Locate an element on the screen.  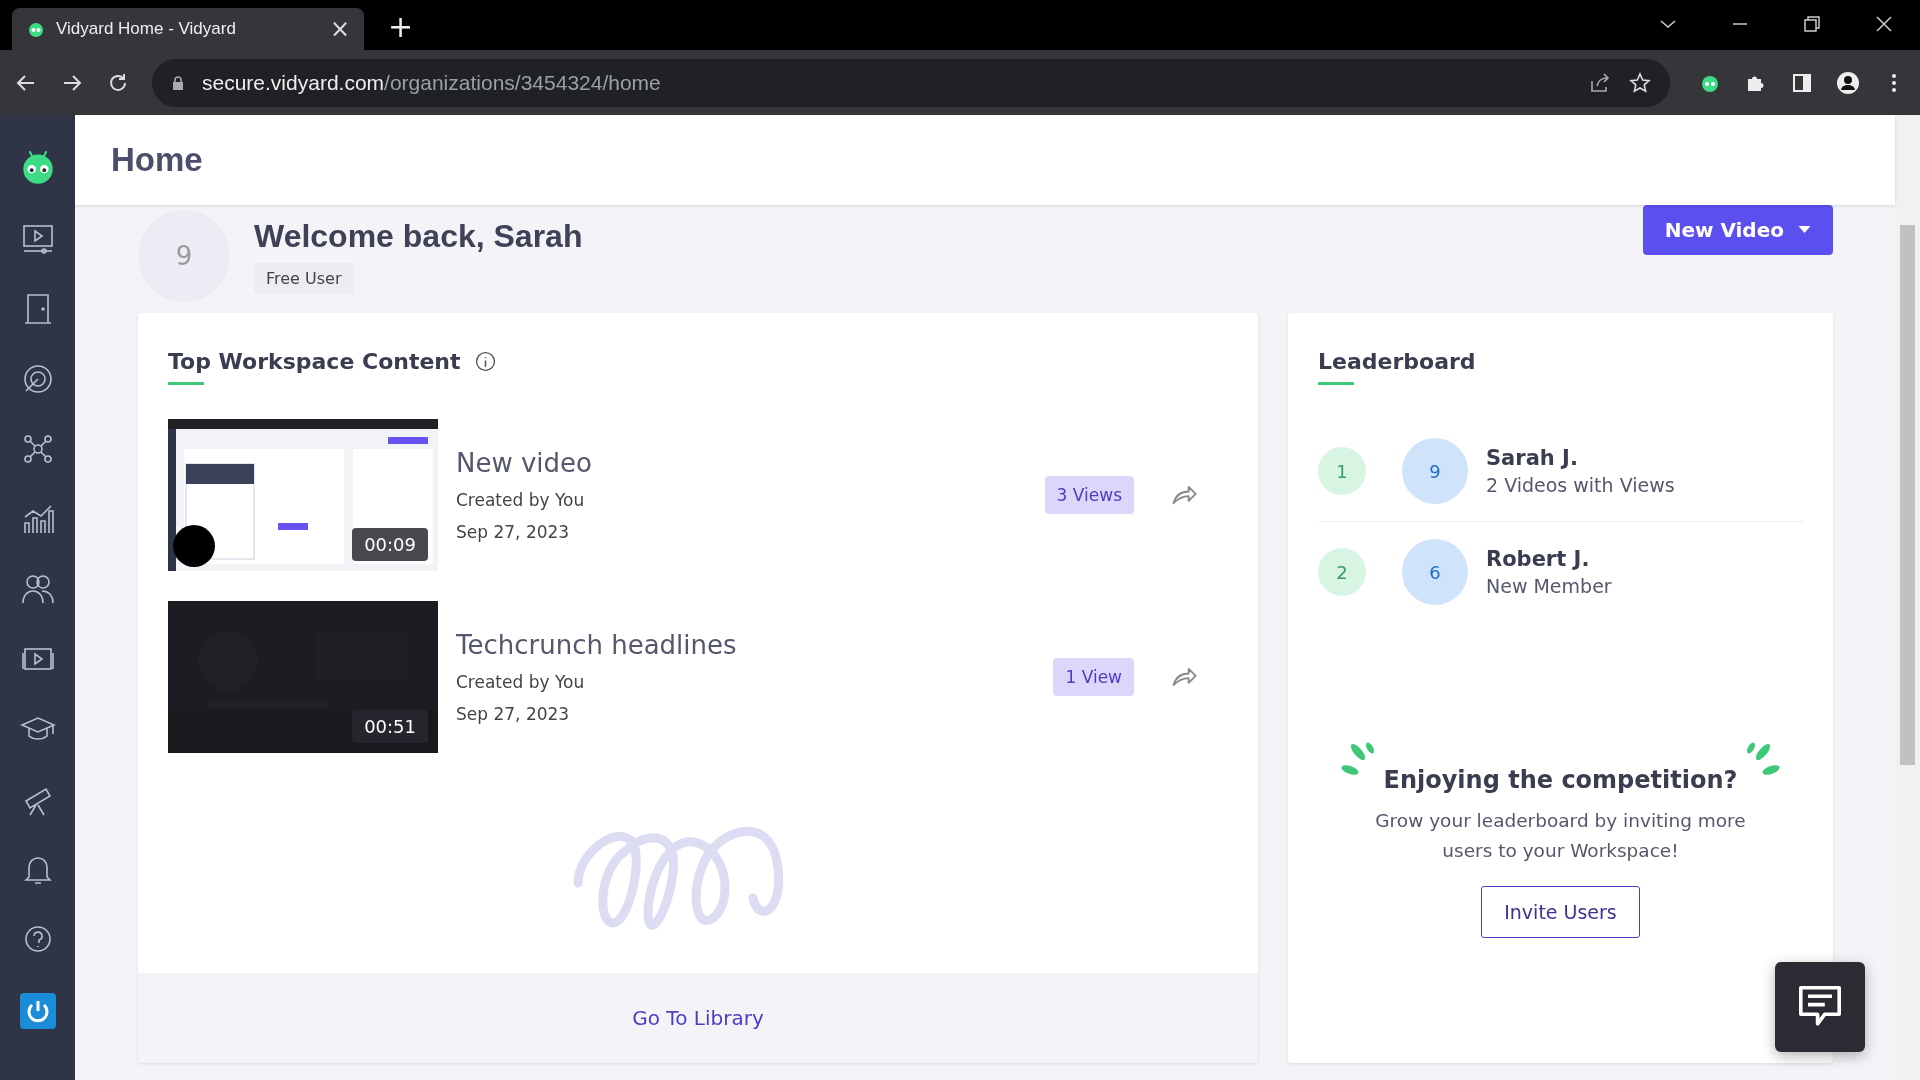
video-title: New video is located at coordinates (524, 463).